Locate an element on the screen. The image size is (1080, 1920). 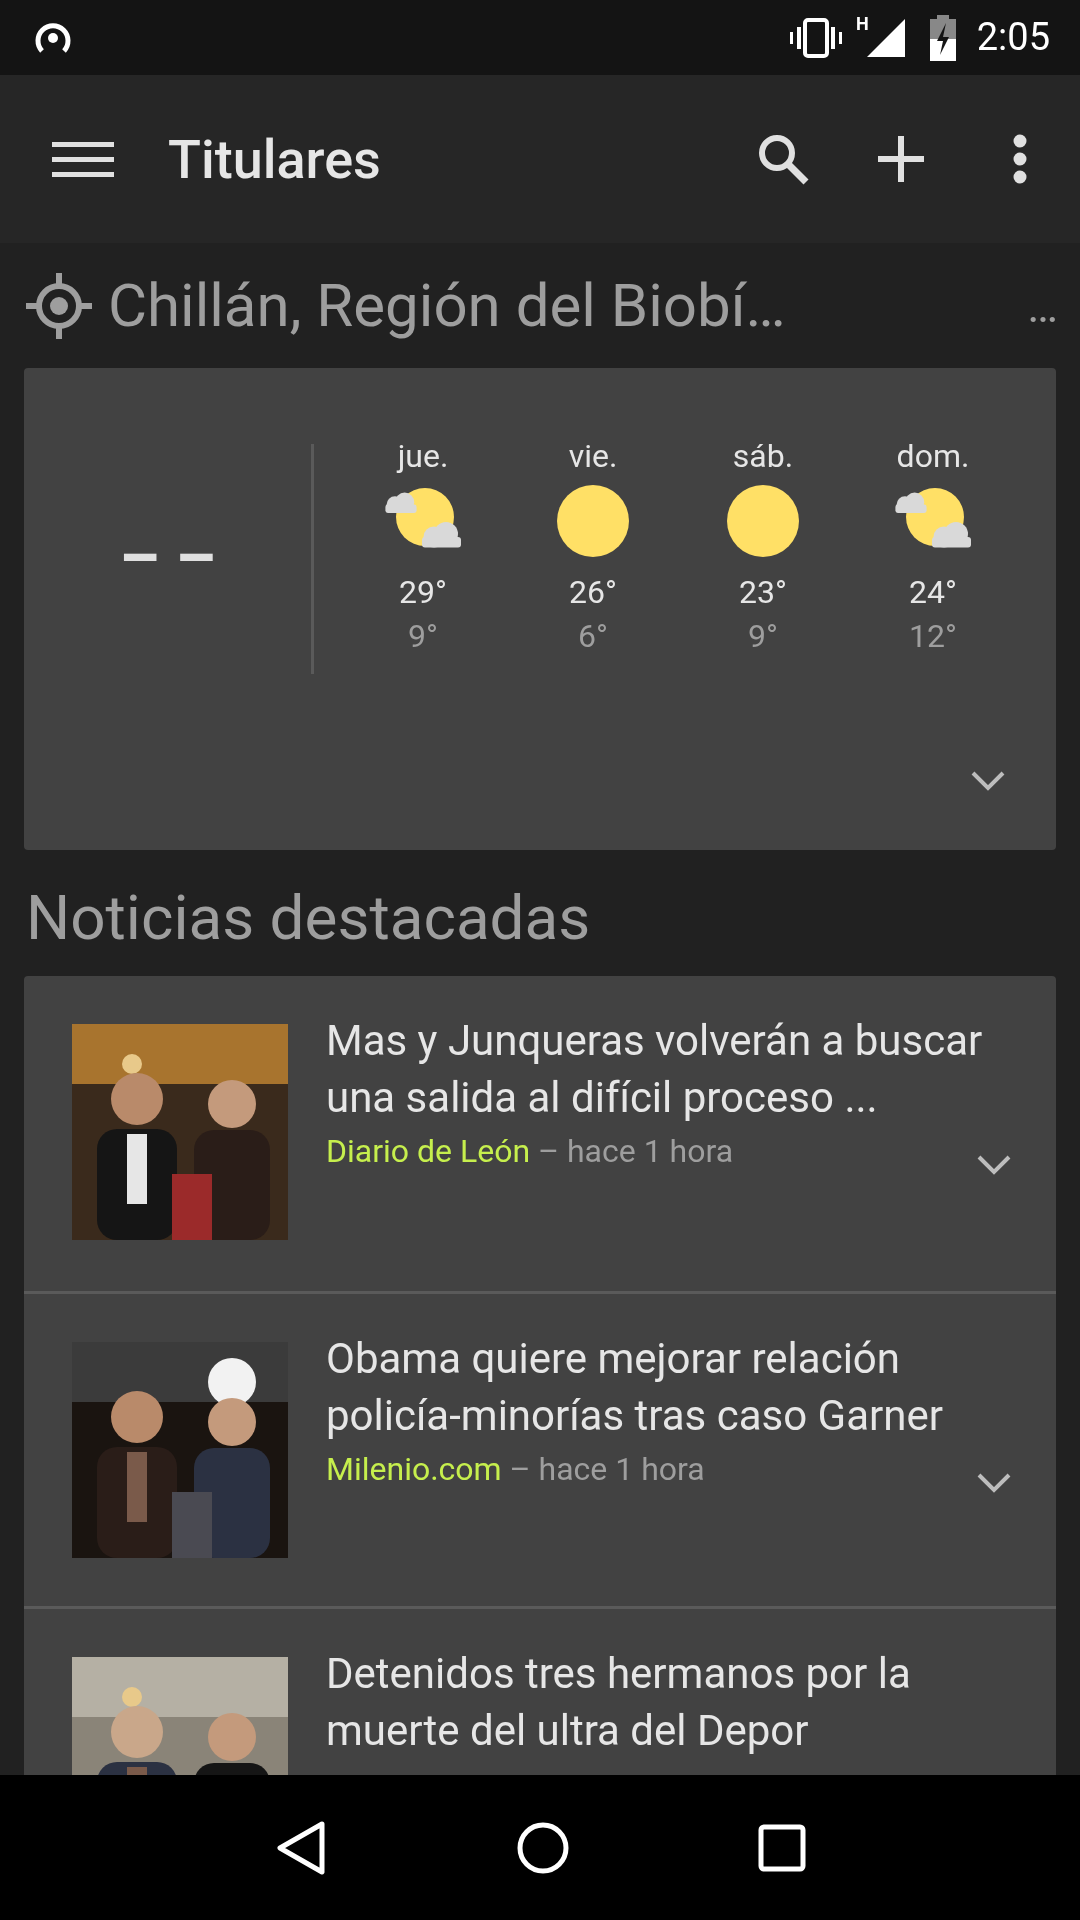
vibrate-icon is located at coordinates (816, 37).